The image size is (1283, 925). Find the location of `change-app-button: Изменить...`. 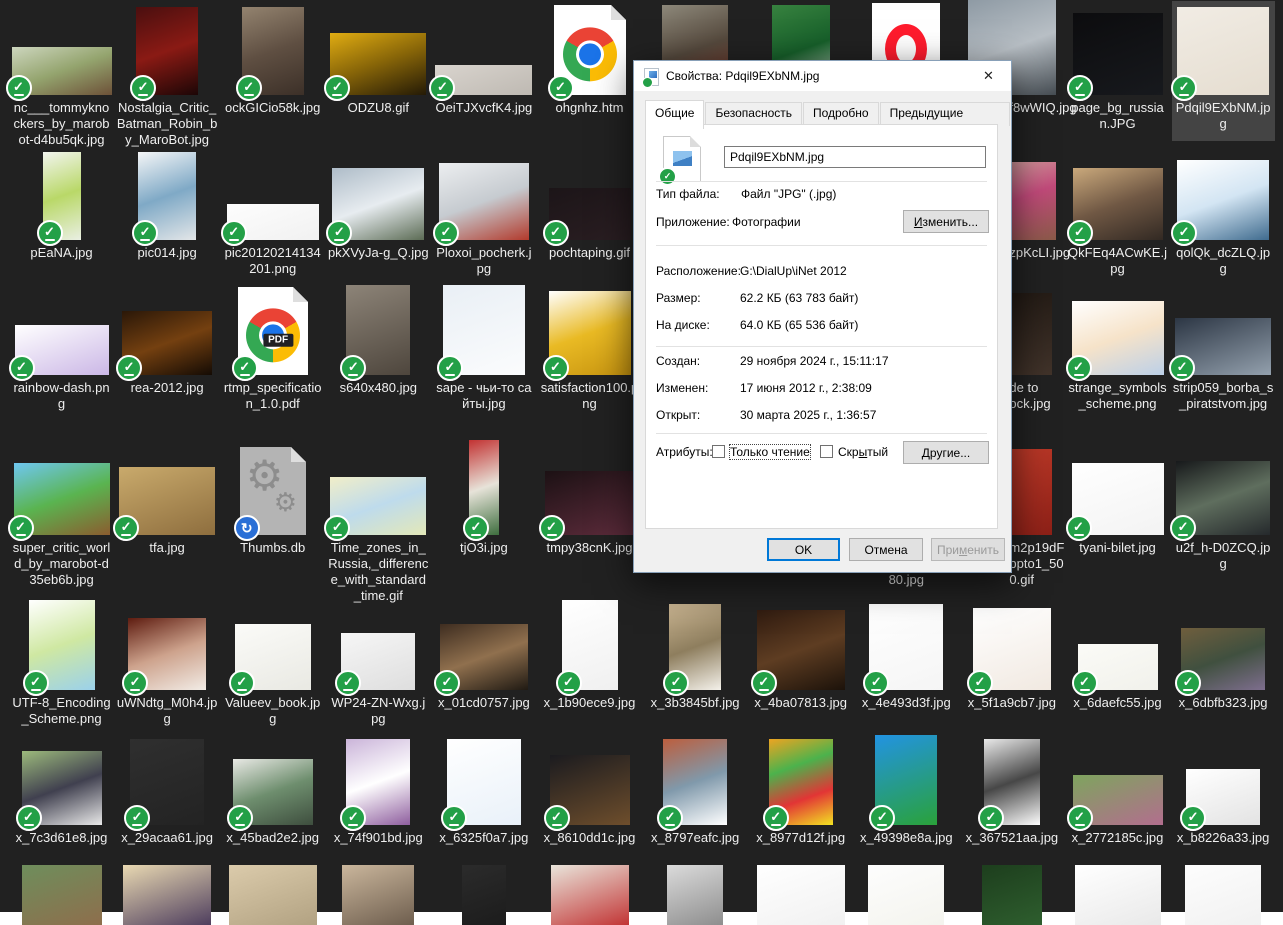

change-app-button: Изменить... is located at coordinates (946, 221).